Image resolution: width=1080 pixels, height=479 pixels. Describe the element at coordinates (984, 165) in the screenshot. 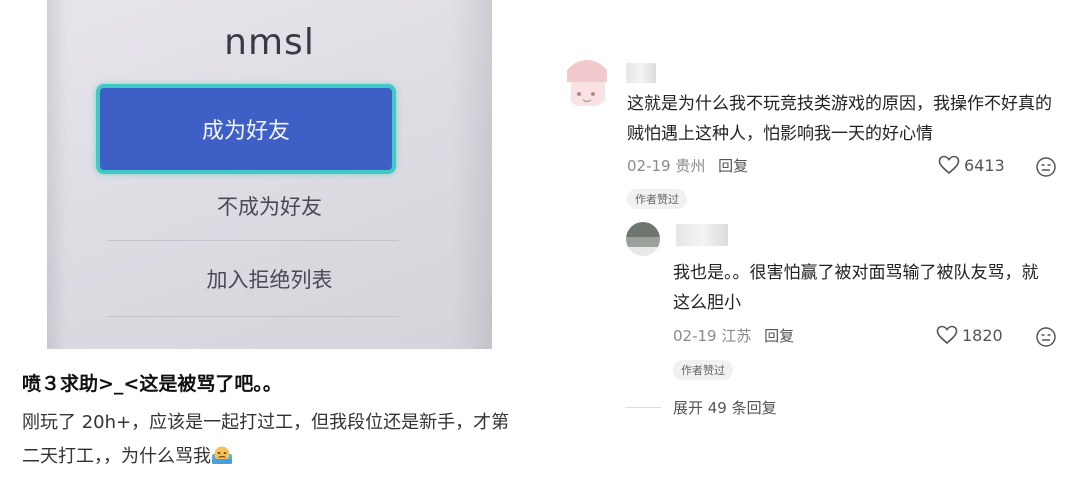

I see `like-count: 6413` at that location.